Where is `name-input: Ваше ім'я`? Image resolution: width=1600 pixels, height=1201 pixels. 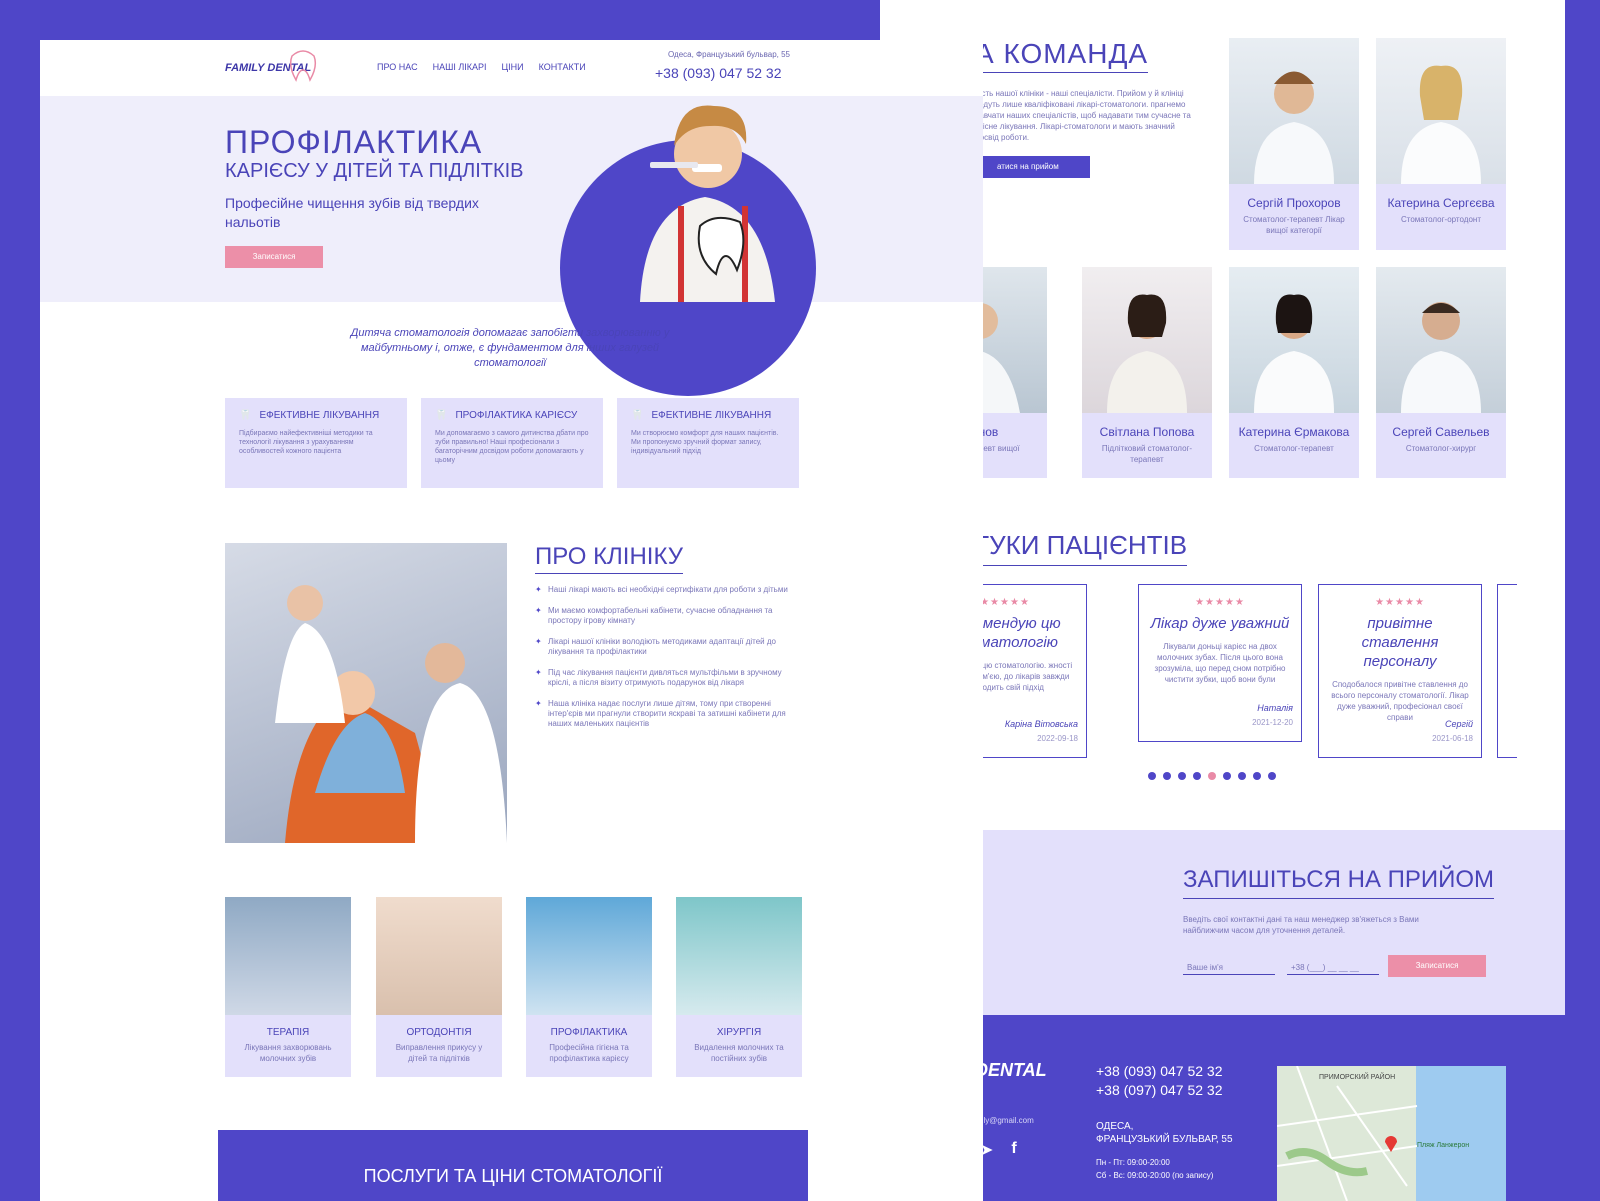 name-input: Ваше ім'я is located at coordinates (1229, 966).